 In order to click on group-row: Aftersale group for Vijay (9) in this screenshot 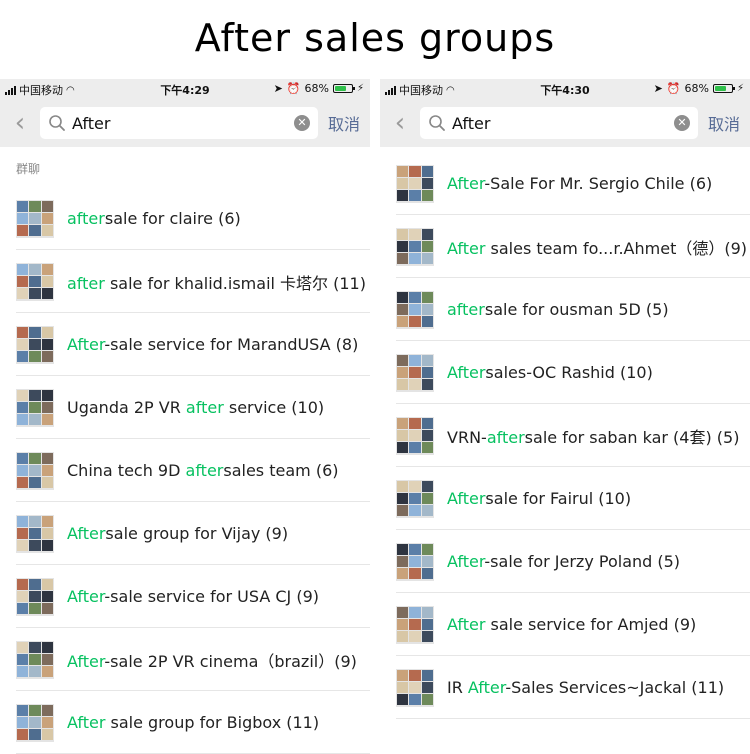, I will do `click(185, 533)`.